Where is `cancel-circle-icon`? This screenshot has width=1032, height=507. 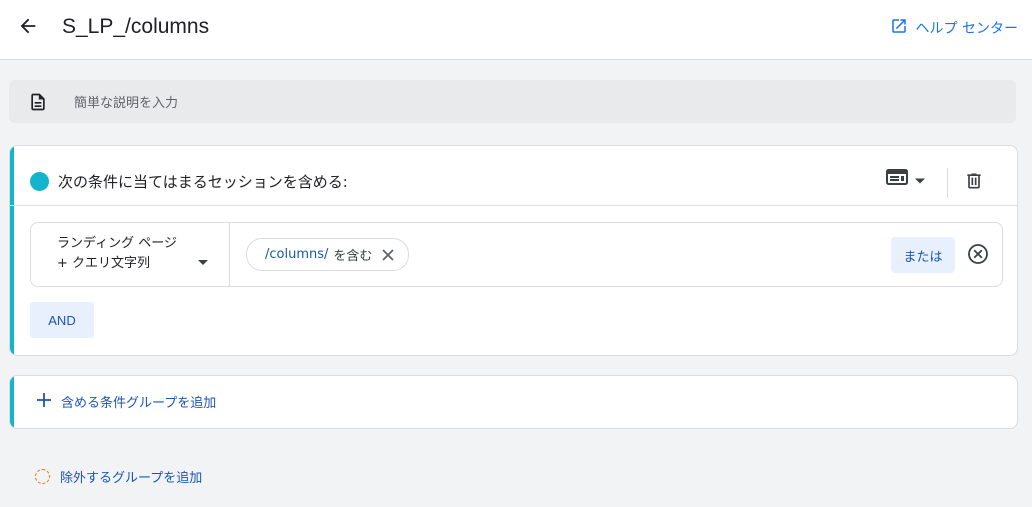
cancel-circle-icon is located at coordinates (978, 256).